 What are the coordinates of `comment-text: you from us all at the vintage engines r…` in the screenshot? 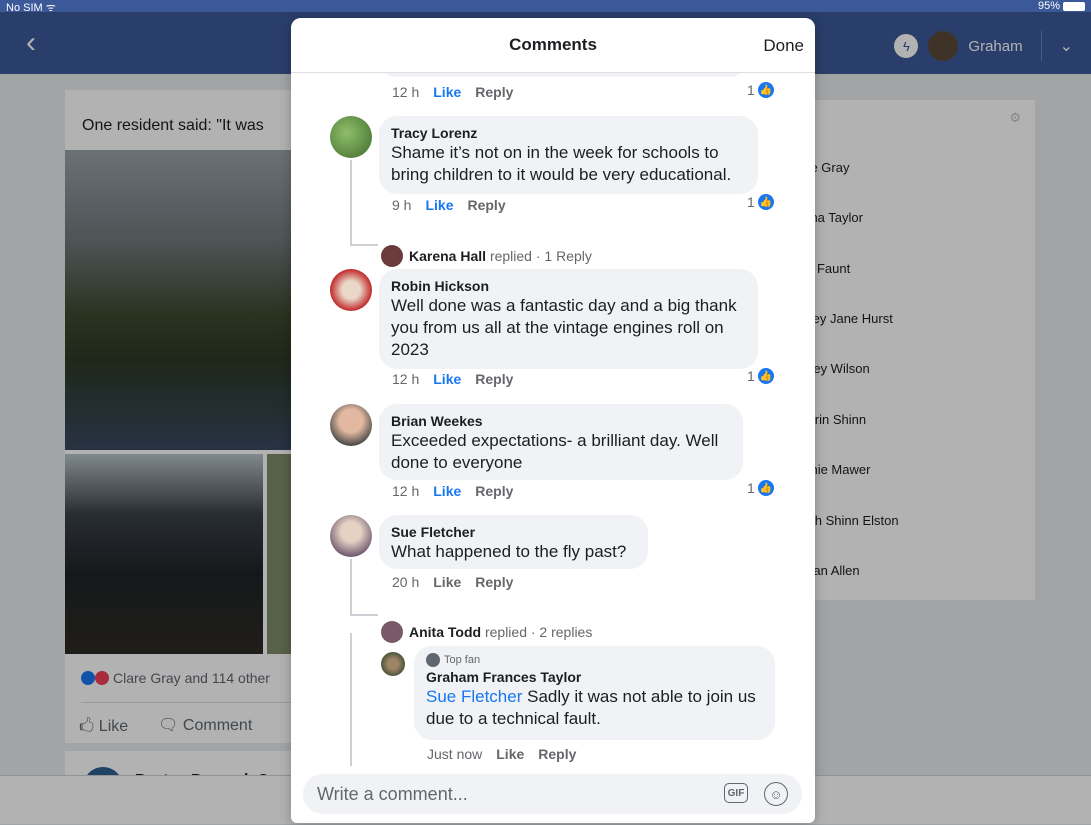 It's located at (557, 327).